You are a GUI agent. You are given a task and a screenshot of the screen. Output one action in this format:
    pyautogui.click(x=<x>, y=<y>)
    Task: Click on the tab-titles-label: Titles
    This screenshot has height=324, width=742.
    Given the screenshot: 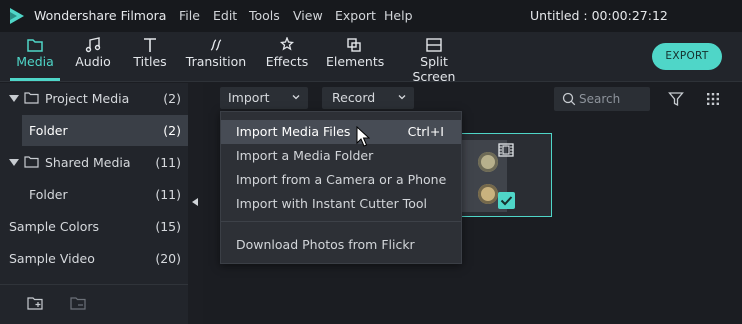 What is the action you would take?
    pyautogui.click(x=150, y=61)
    